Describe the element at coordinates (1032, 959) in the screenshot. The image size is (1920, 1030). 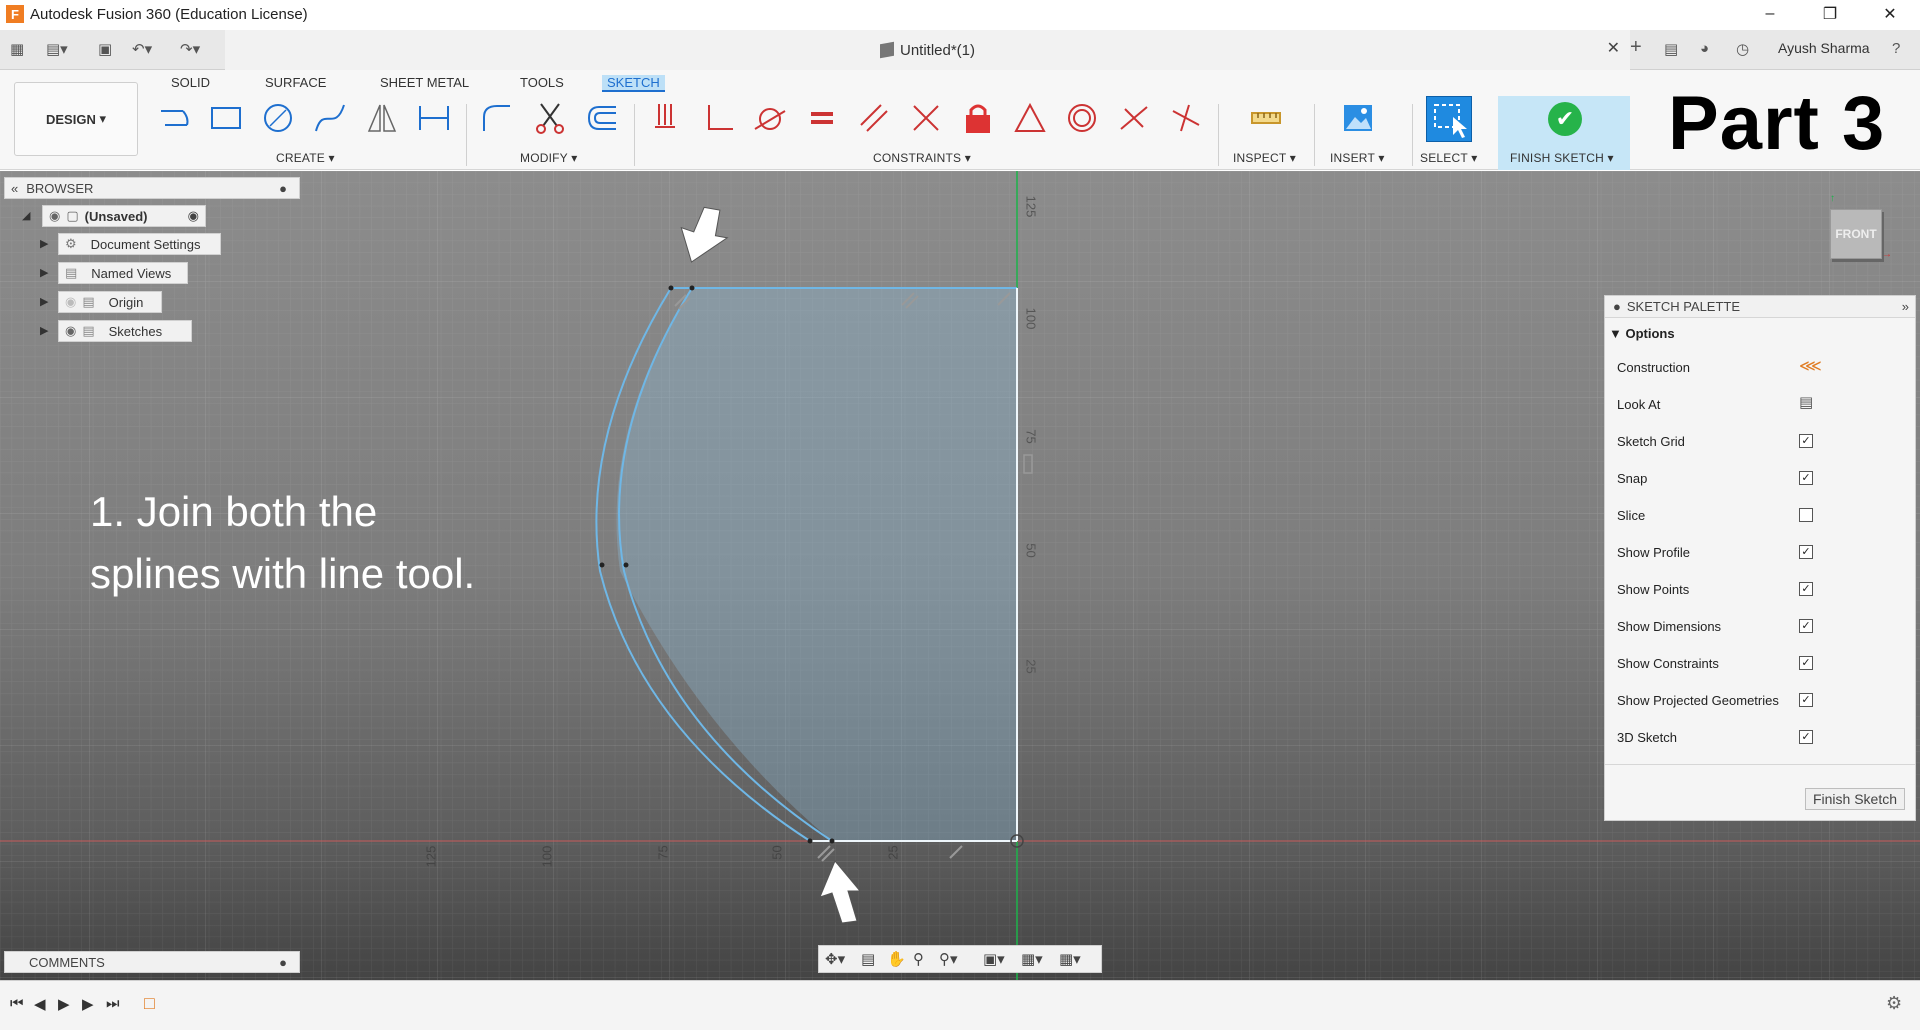
I see `grid-settings-icon: ▦▾` at that location.